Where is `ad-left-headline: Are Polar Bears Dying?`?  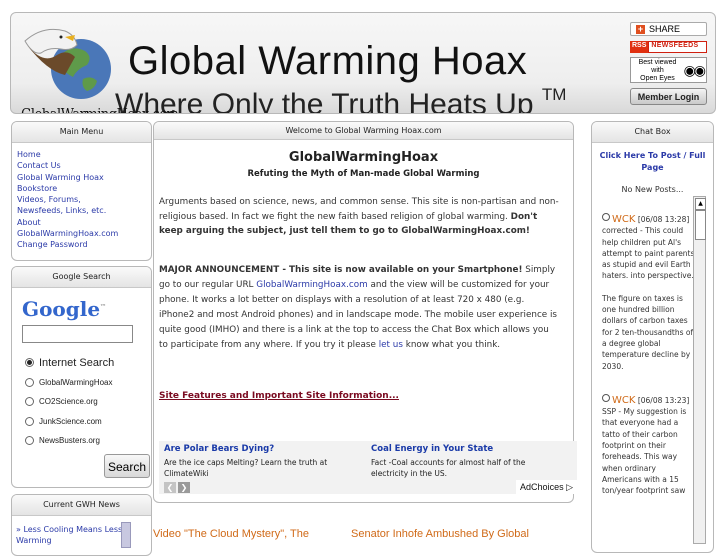 ad-left-headline: Are Polar Bears Dying? is located at coordinates (259, 449).